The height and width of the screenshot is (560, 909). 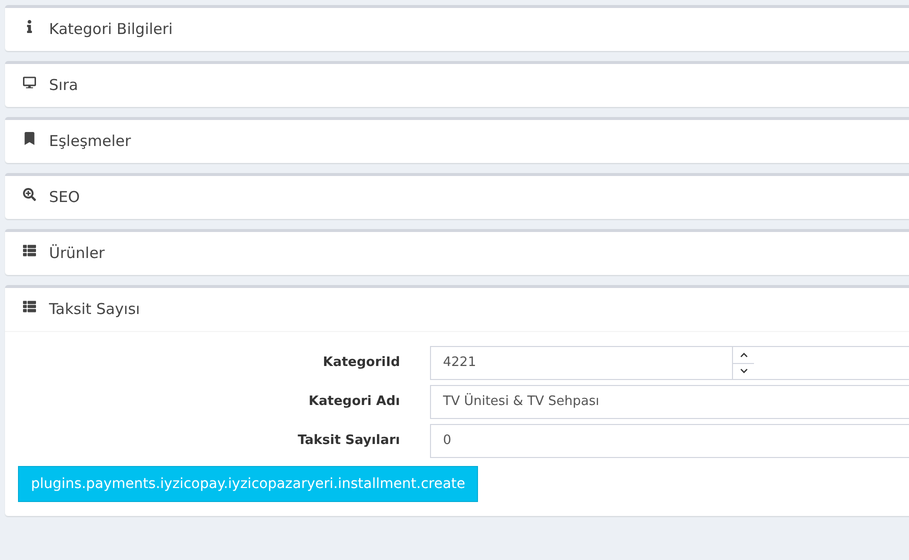 What do you see at coordinates (29, 138) in the screenshot?
I see `bookmark-icon` at bounding box center [29, 138].